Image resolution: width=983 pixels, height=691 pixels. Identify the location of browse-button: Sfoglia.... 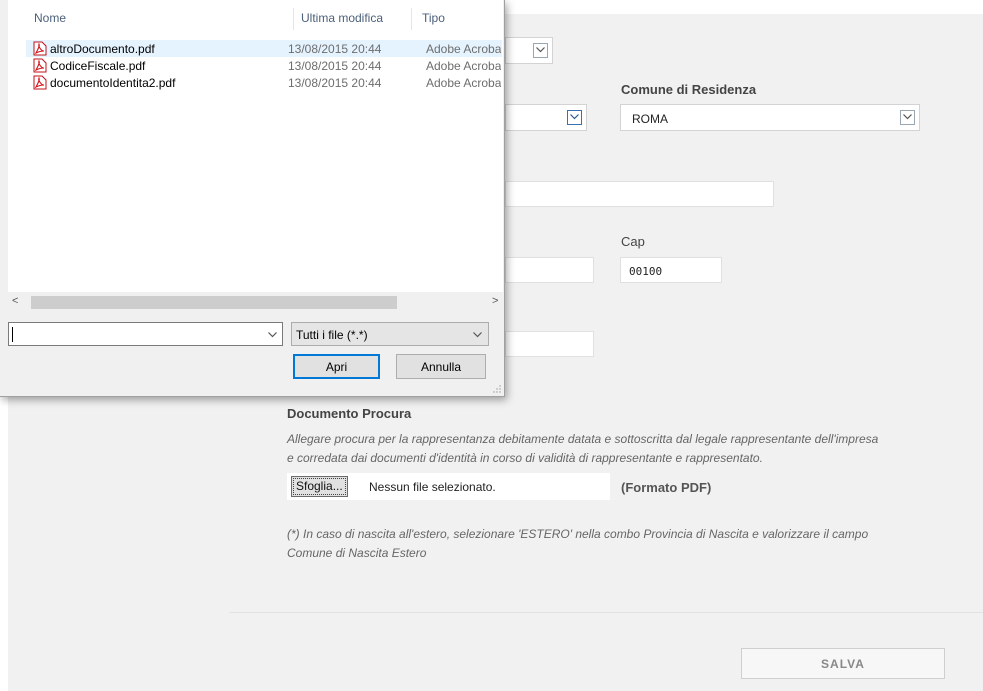
(319, 486).